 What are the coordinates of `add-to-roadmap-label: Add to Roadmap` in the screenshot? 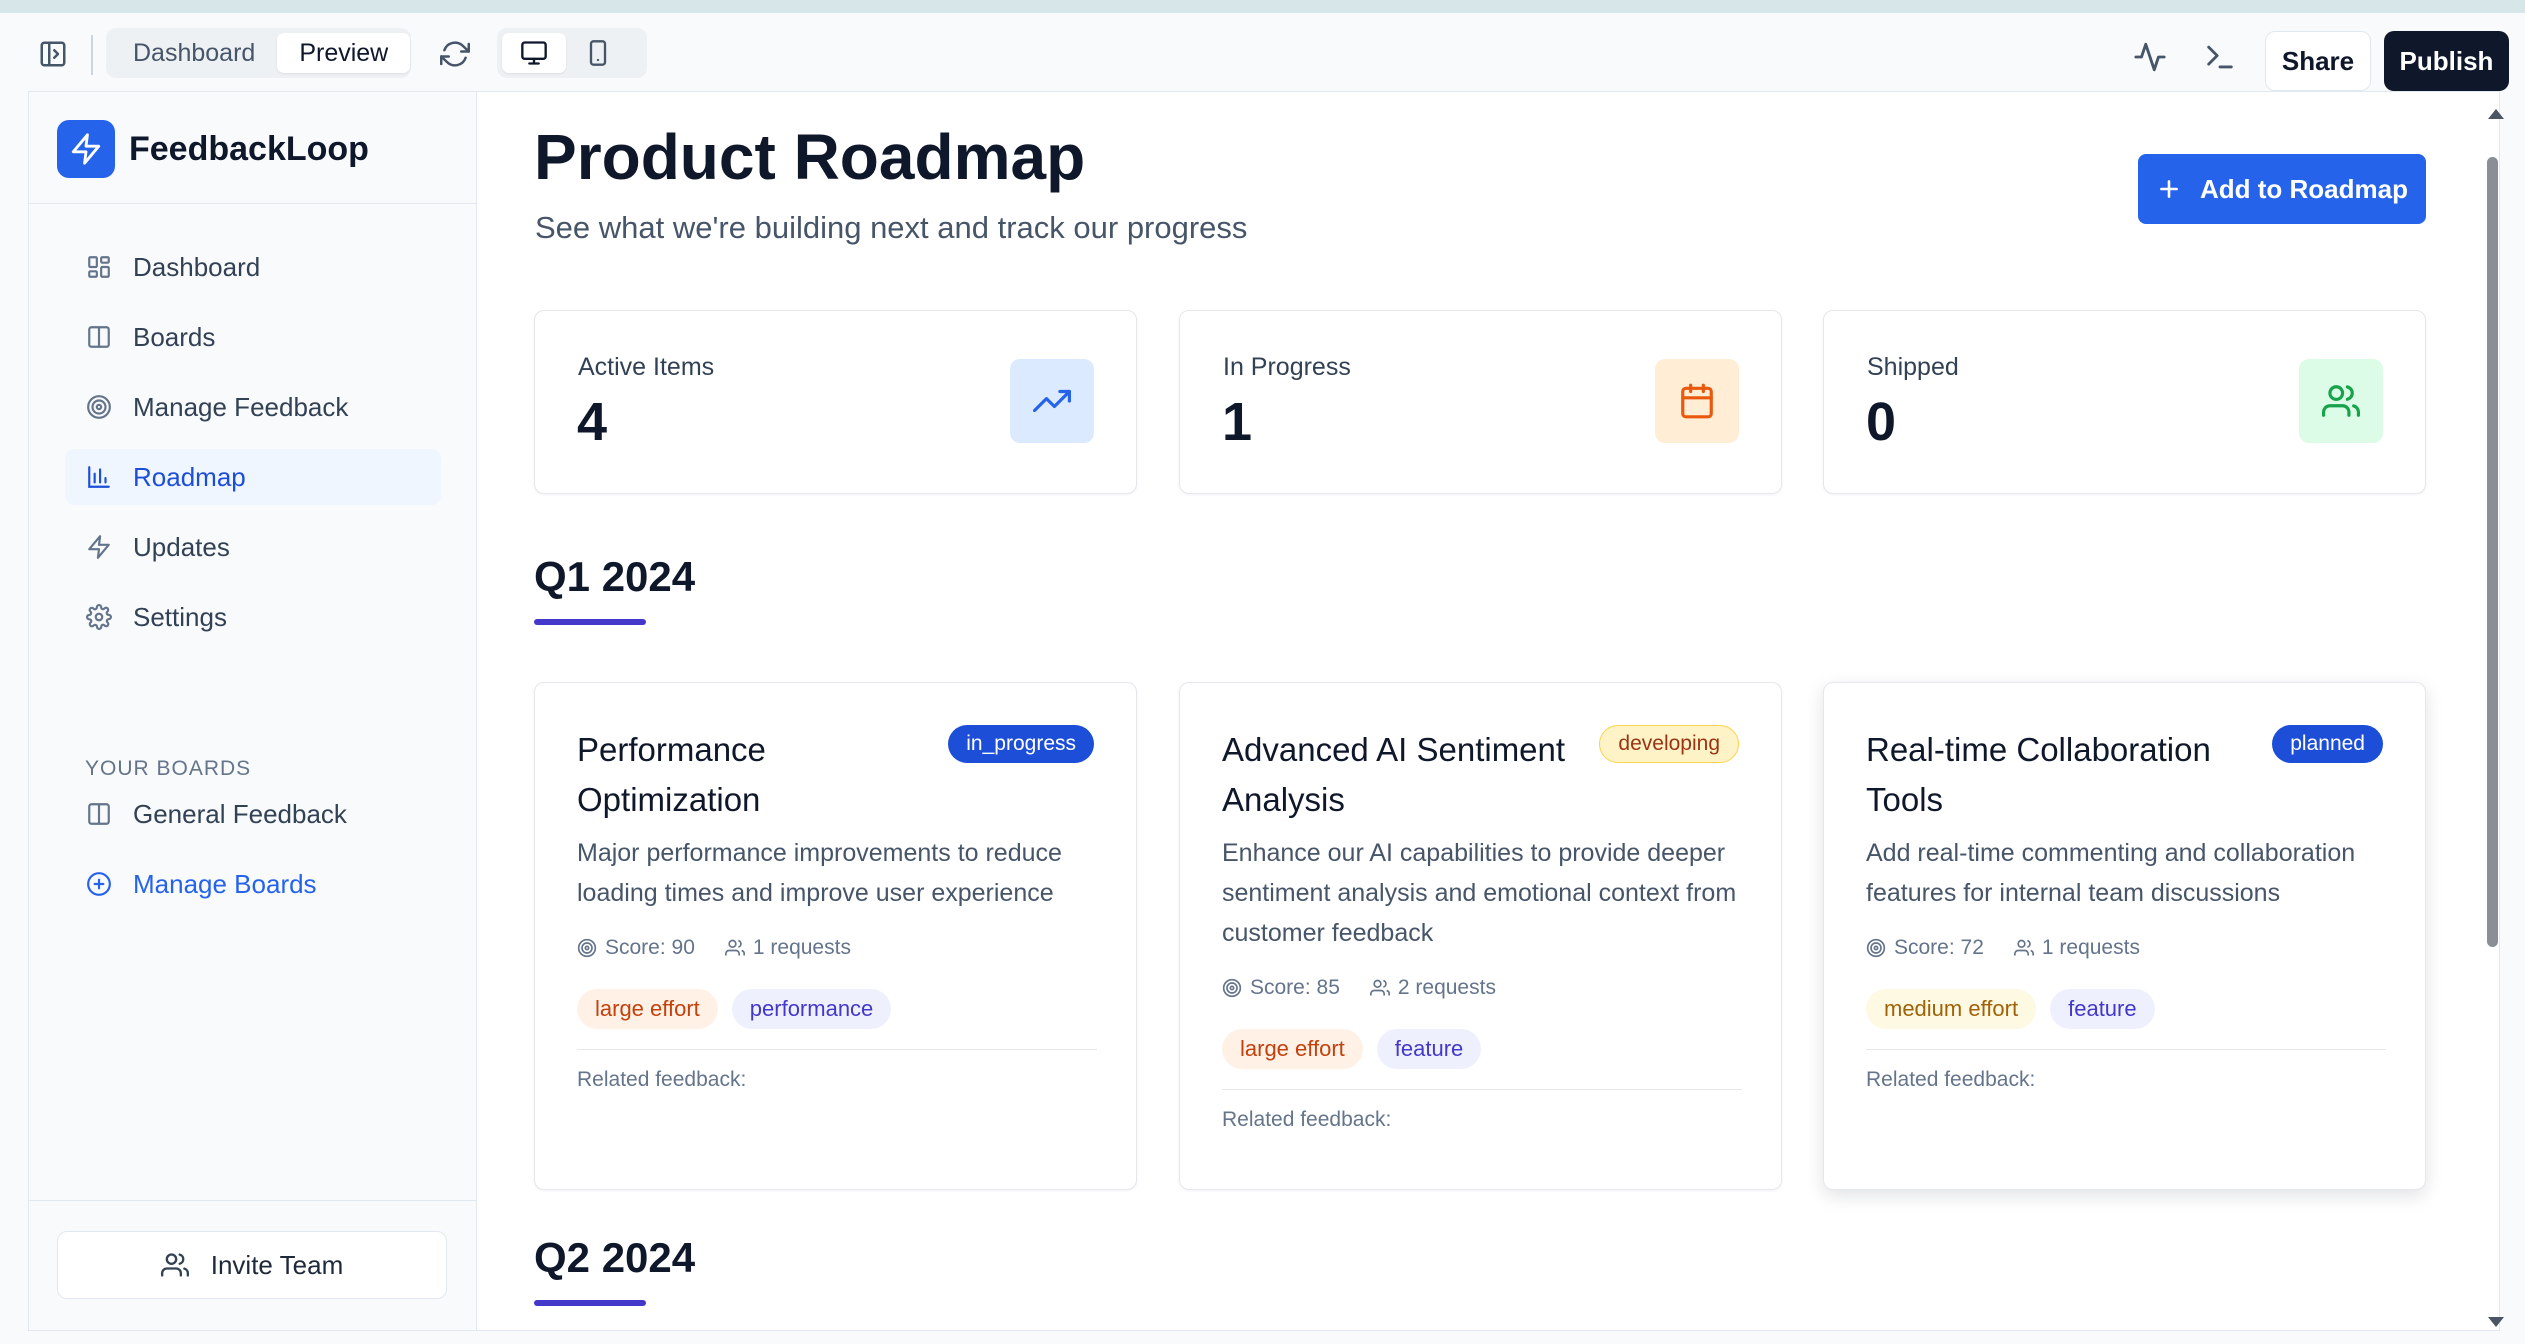 It's located at (2304, 188).